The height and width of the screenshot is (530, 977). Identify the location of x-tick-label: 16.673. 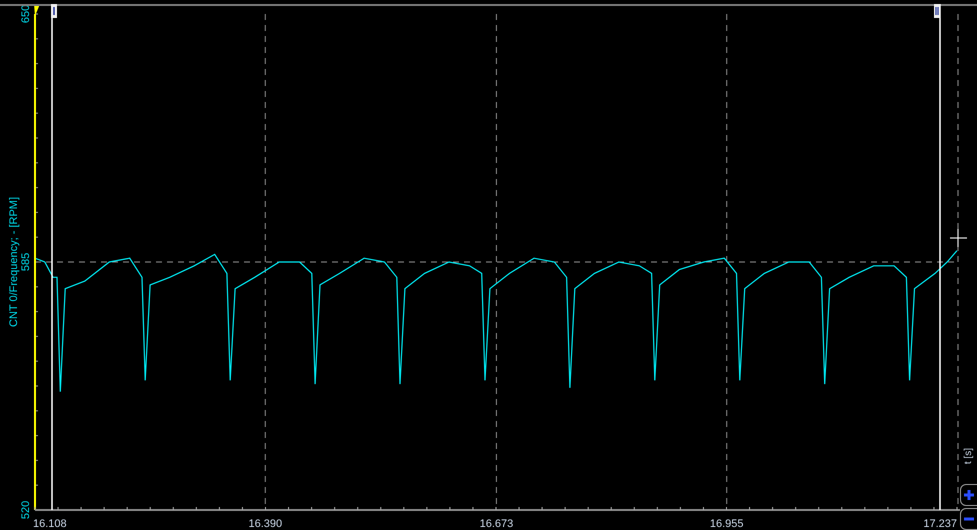
(497, 524).